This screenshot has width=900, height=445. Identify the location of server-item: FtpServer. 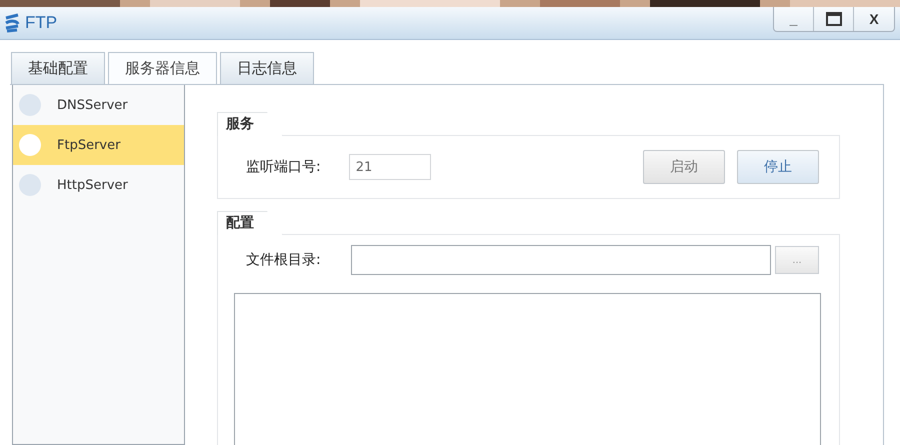
(98, 145).